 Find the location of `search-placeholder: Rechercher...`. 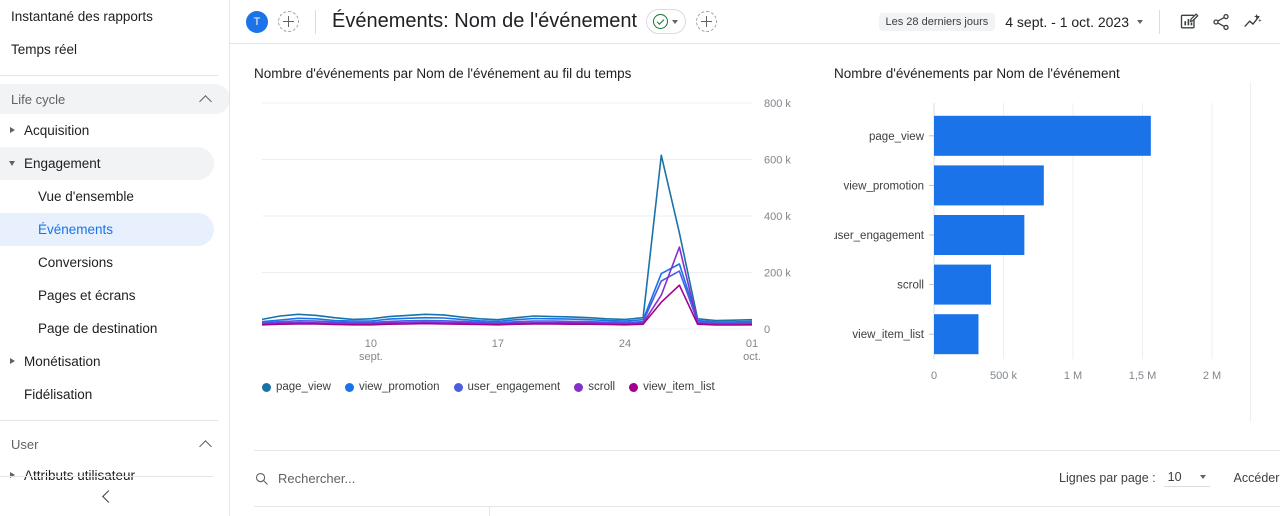

search-placeholder: Rechercher... is located at coordinates (317, 478).